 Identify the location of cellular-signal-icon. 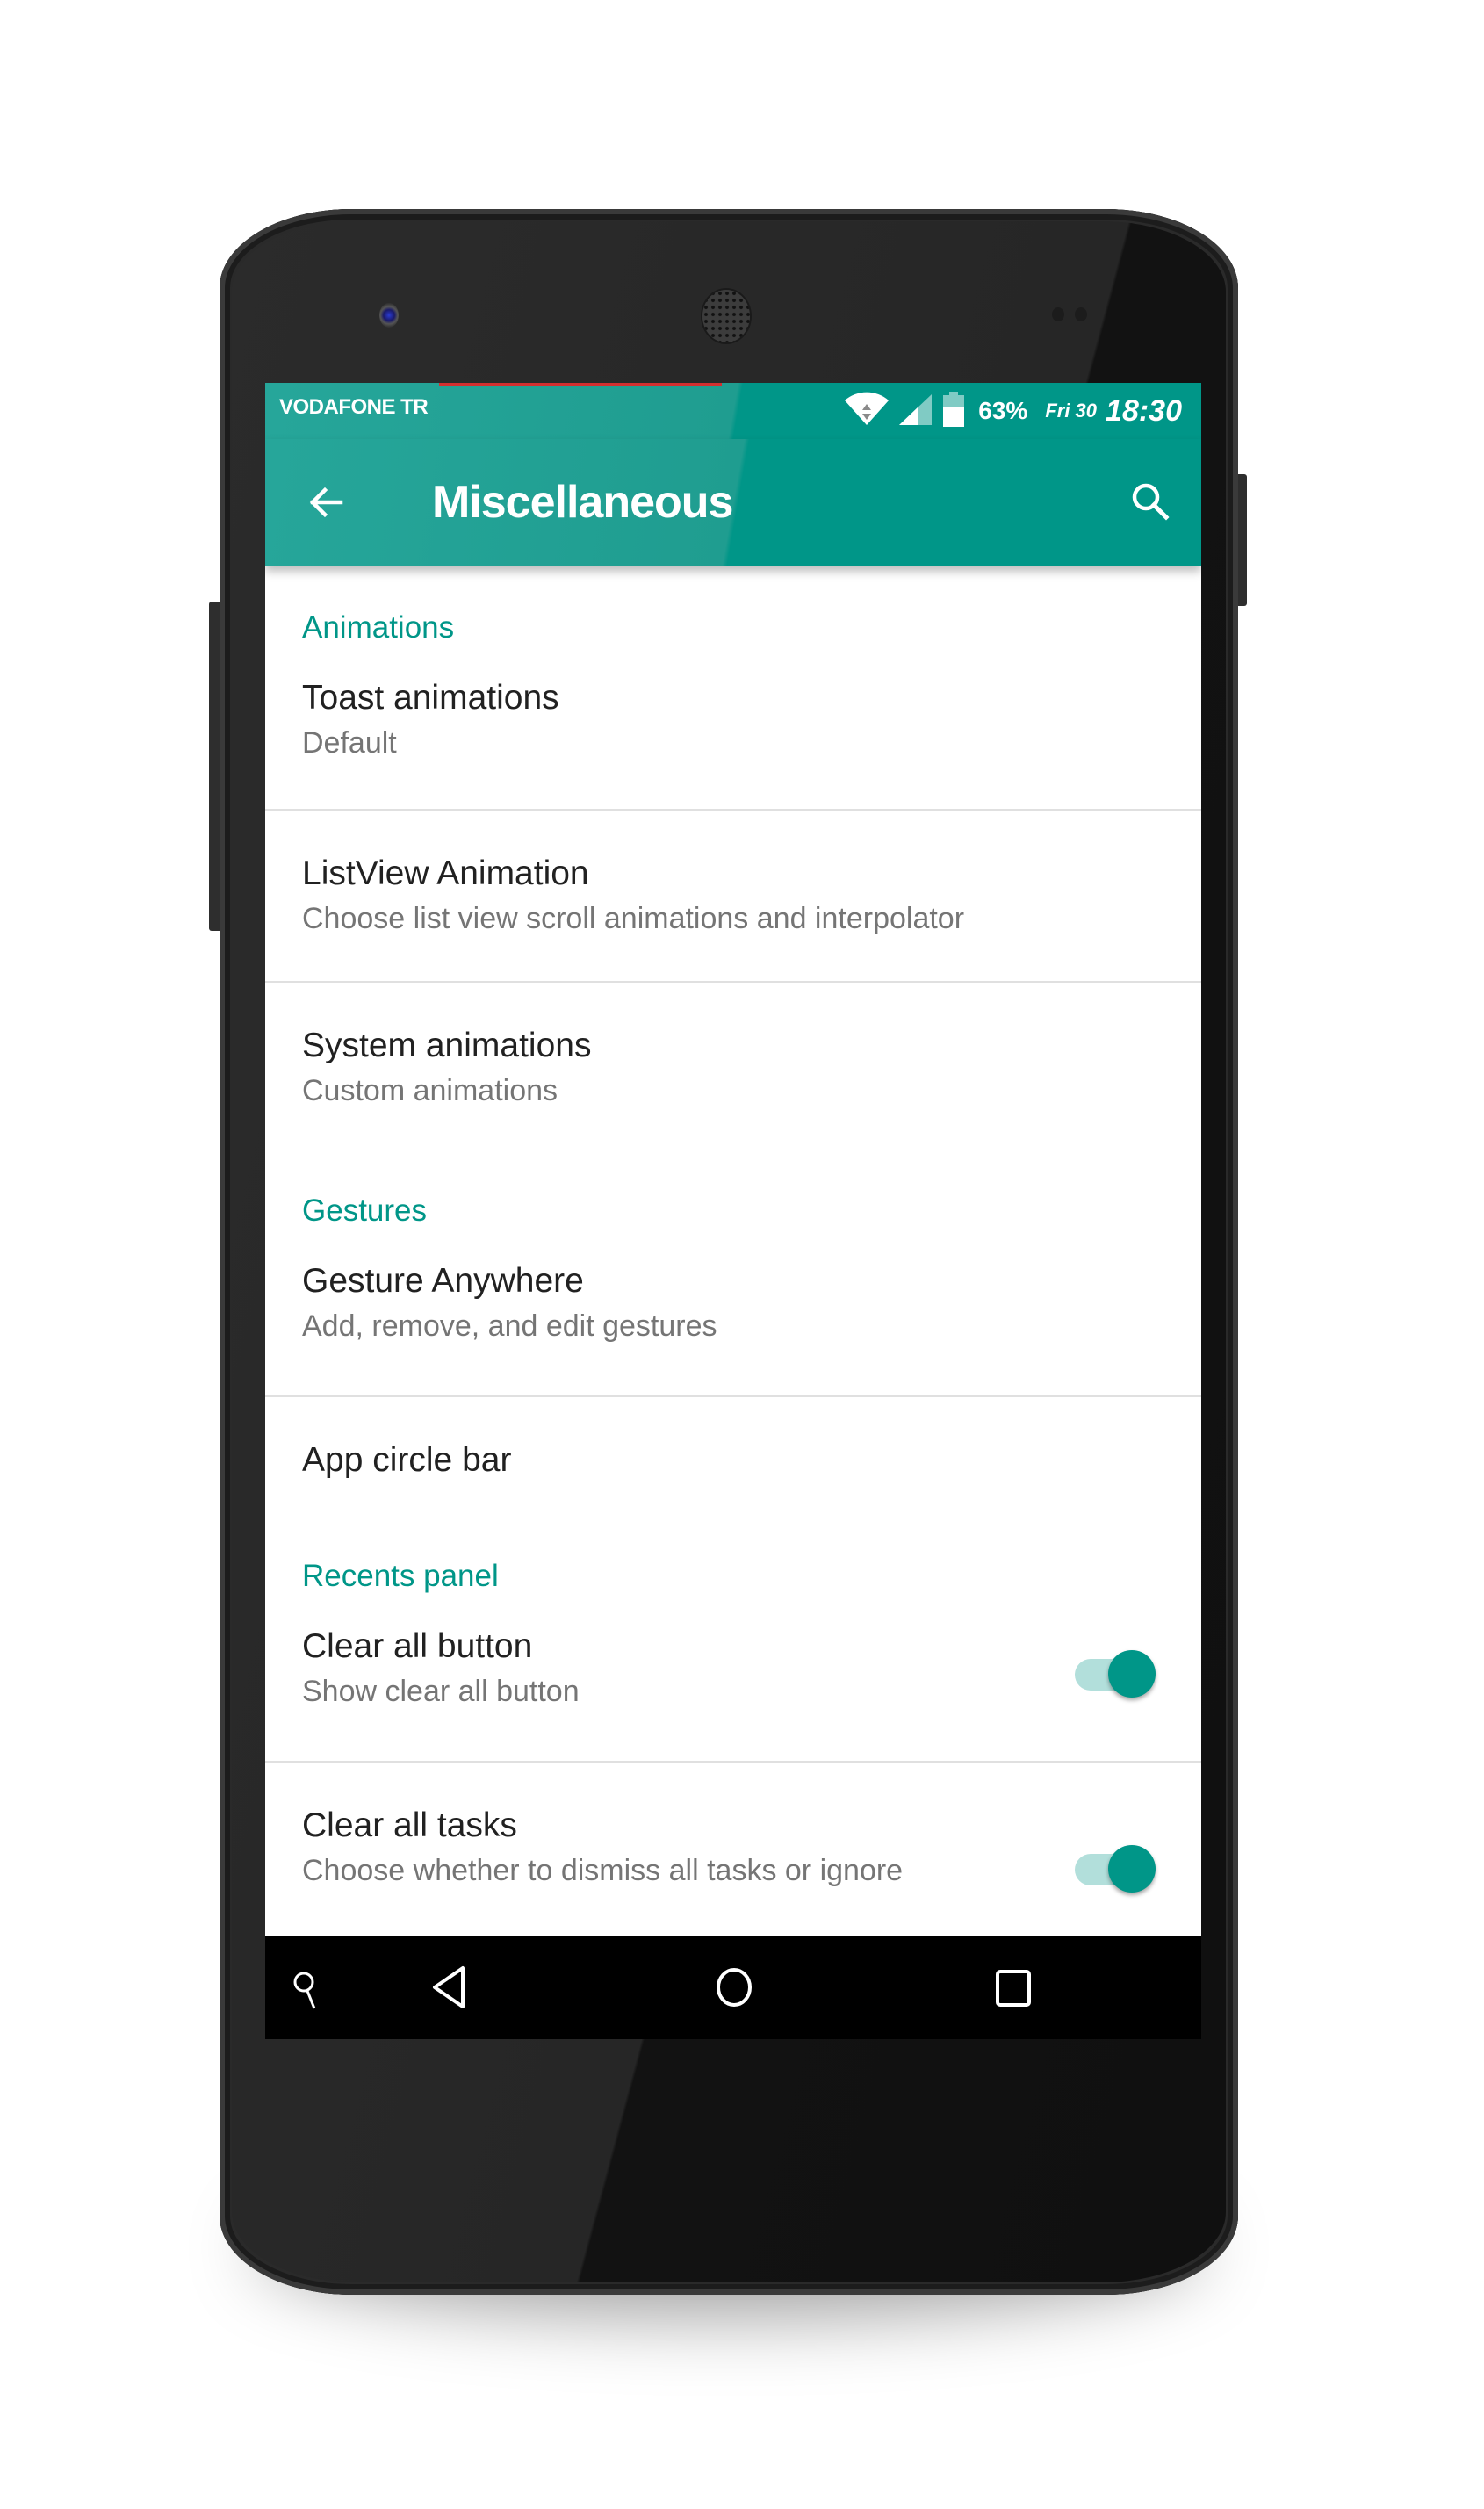
(916, 411).